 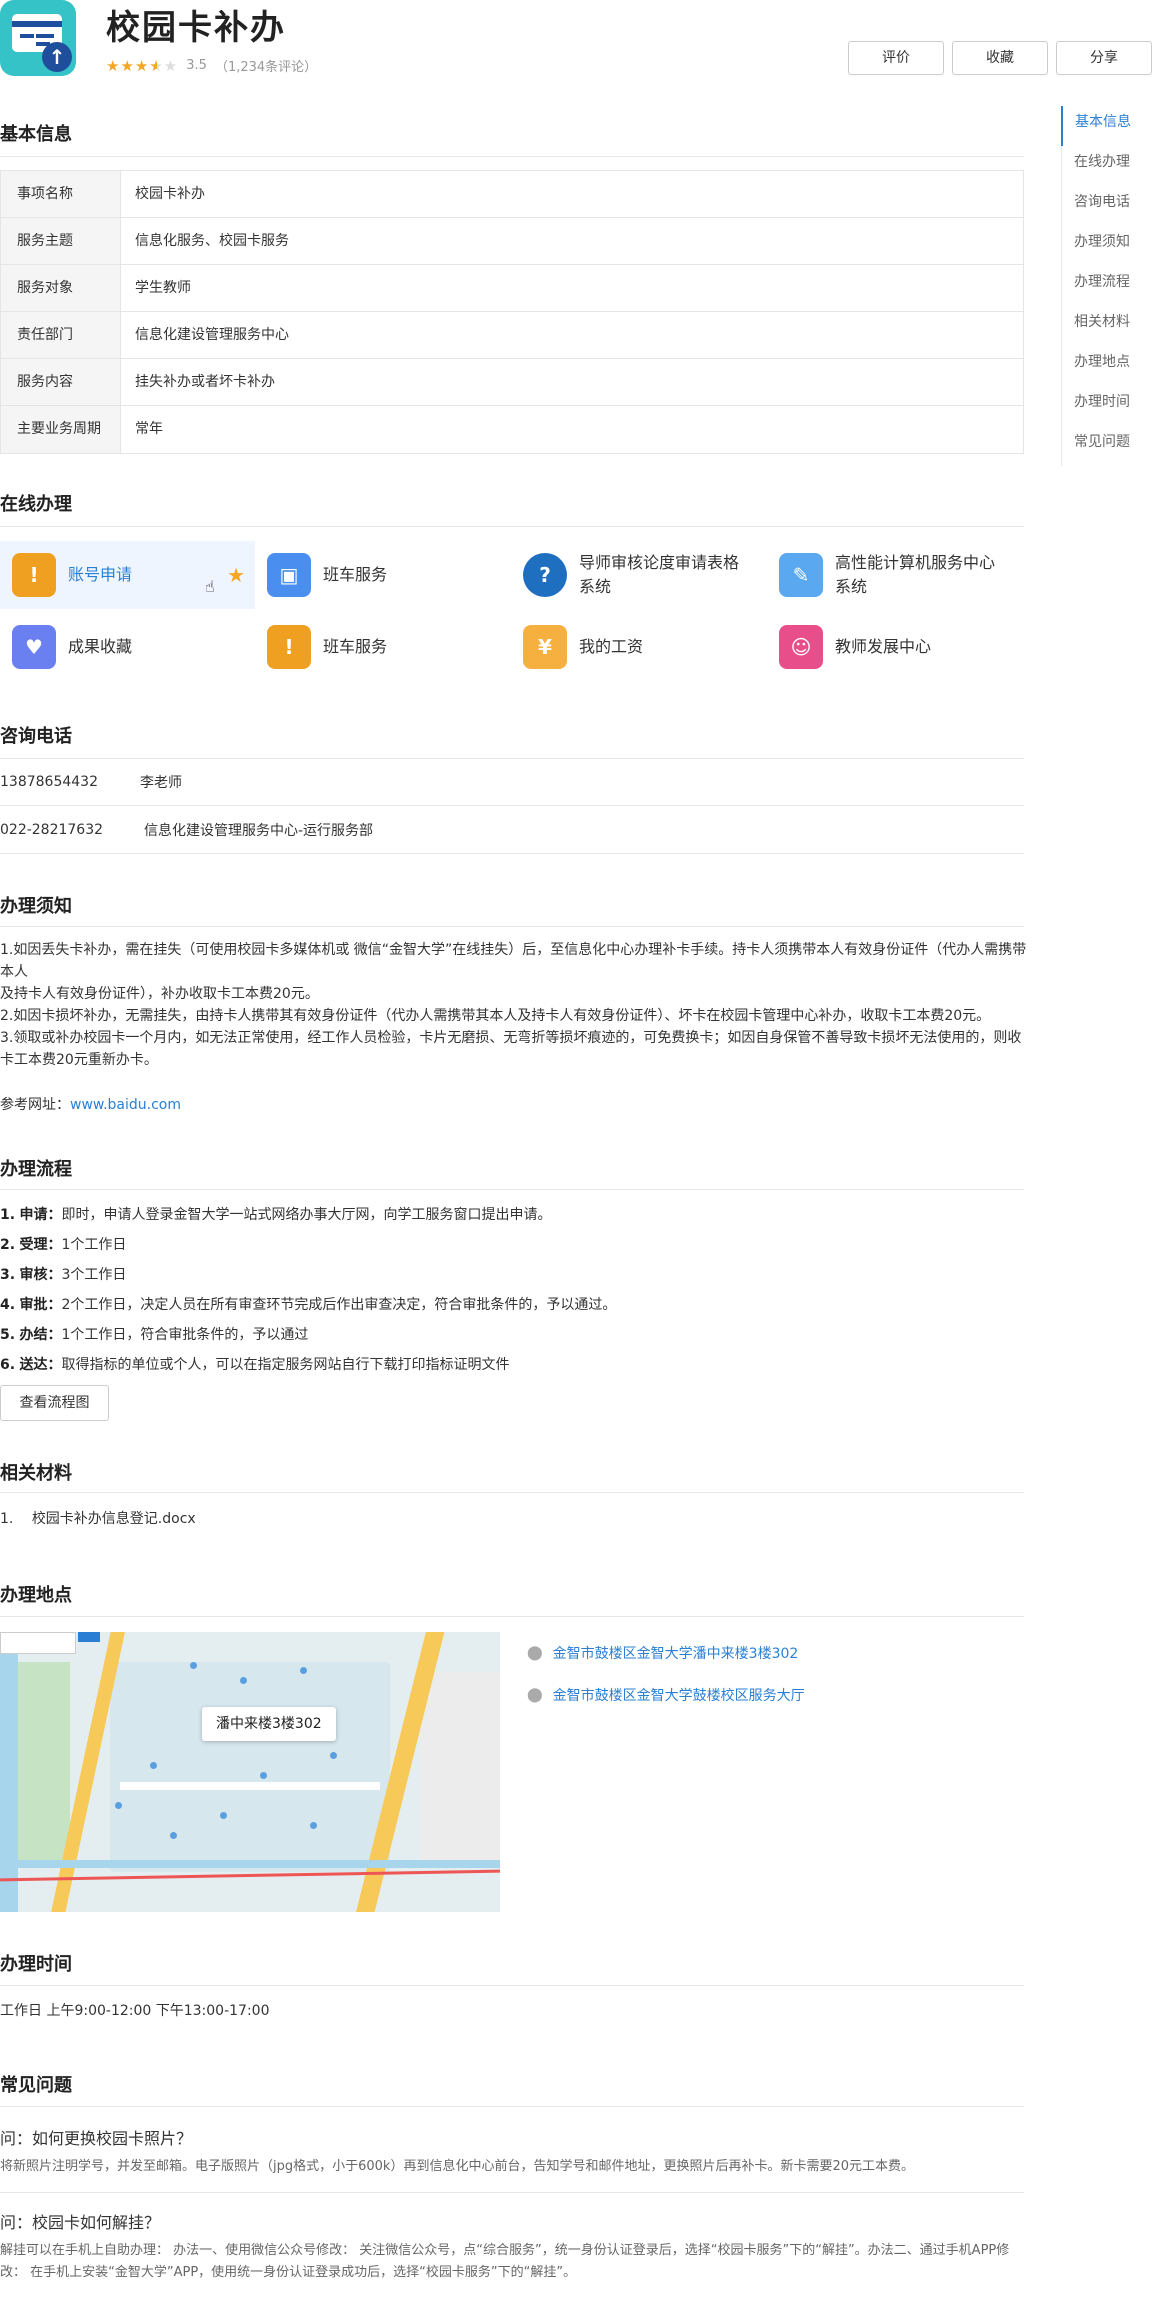 What do you see at coordinates (512, 194) in the screenshot?
I see `info-row: 事项名称 校园卡补办` at bounding box center [512, 194].